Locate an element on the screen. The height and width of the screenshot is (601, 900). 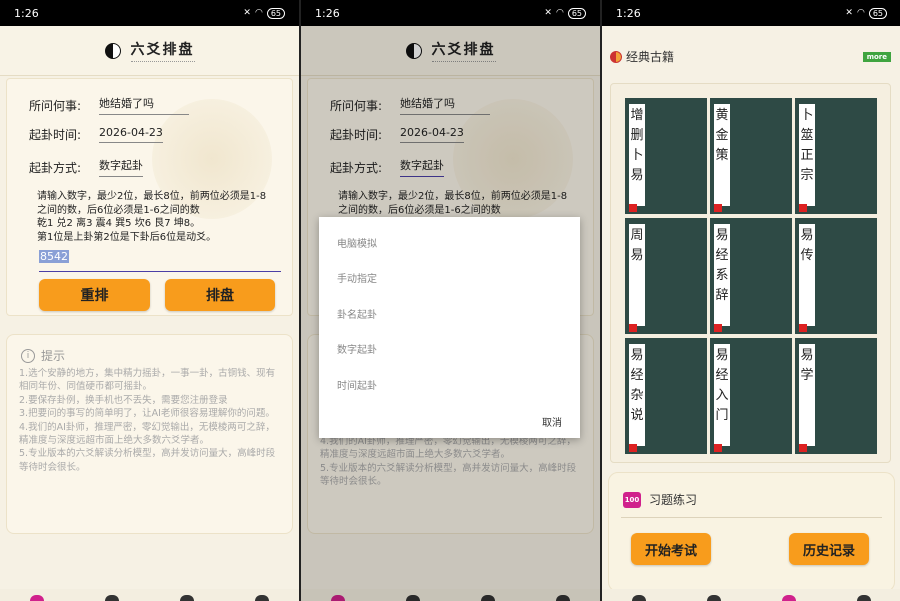
tip-line: 3.把要问的事写的简单明了，让AI老师很容易理解你的问题。 is located at coordinates (147, 414).